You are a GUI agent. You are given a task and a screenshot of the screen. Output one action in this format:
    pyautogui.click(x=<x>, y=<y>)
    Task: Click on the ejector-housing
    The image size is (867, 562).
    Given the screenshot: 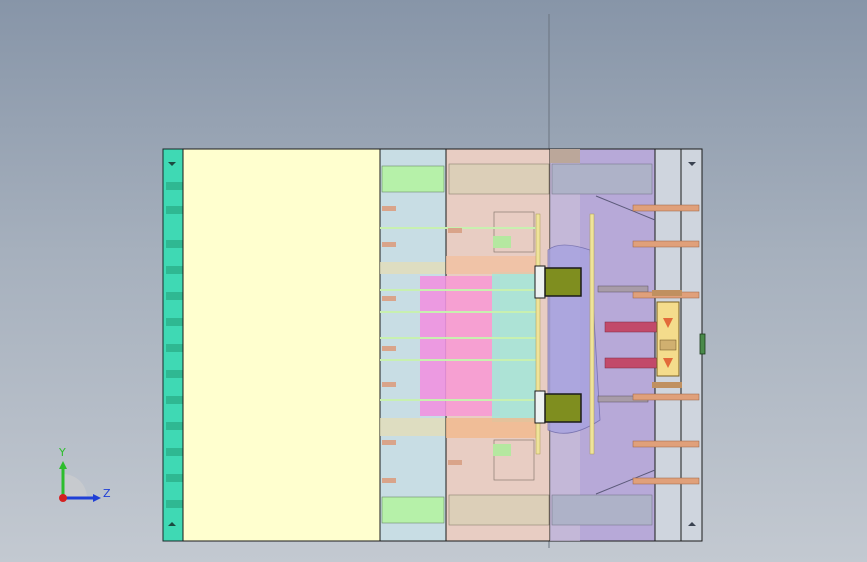 What is the action you would take?
    pyautogui.click(x=667, y=339)
    